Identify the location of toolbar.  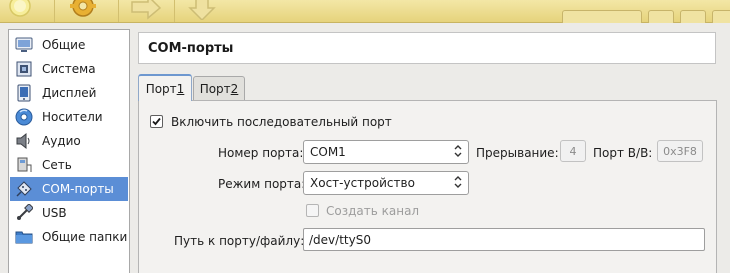
(365, 11).